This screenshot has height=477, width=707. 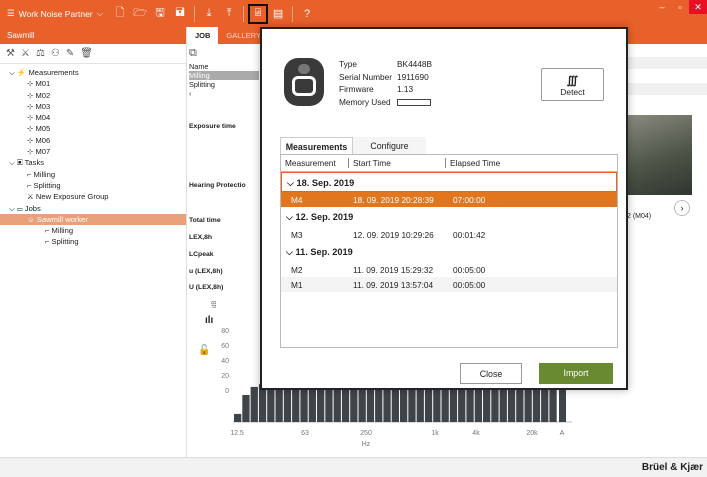 I want to click on spectrum-bar, so click(x=254, y=404).